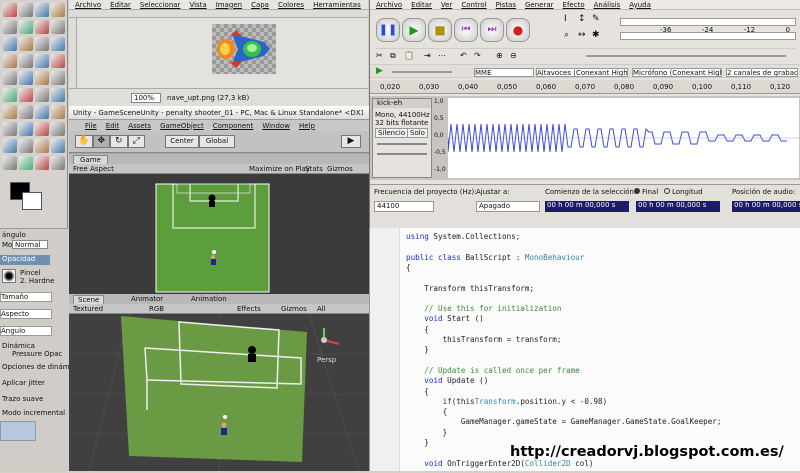 The height and width of the screenshot is (473, 800). What do you see at coordinates (197, 5) in the screenshot?
I see `gimp-menu-item: Vista` at bounding box center [197, 5].